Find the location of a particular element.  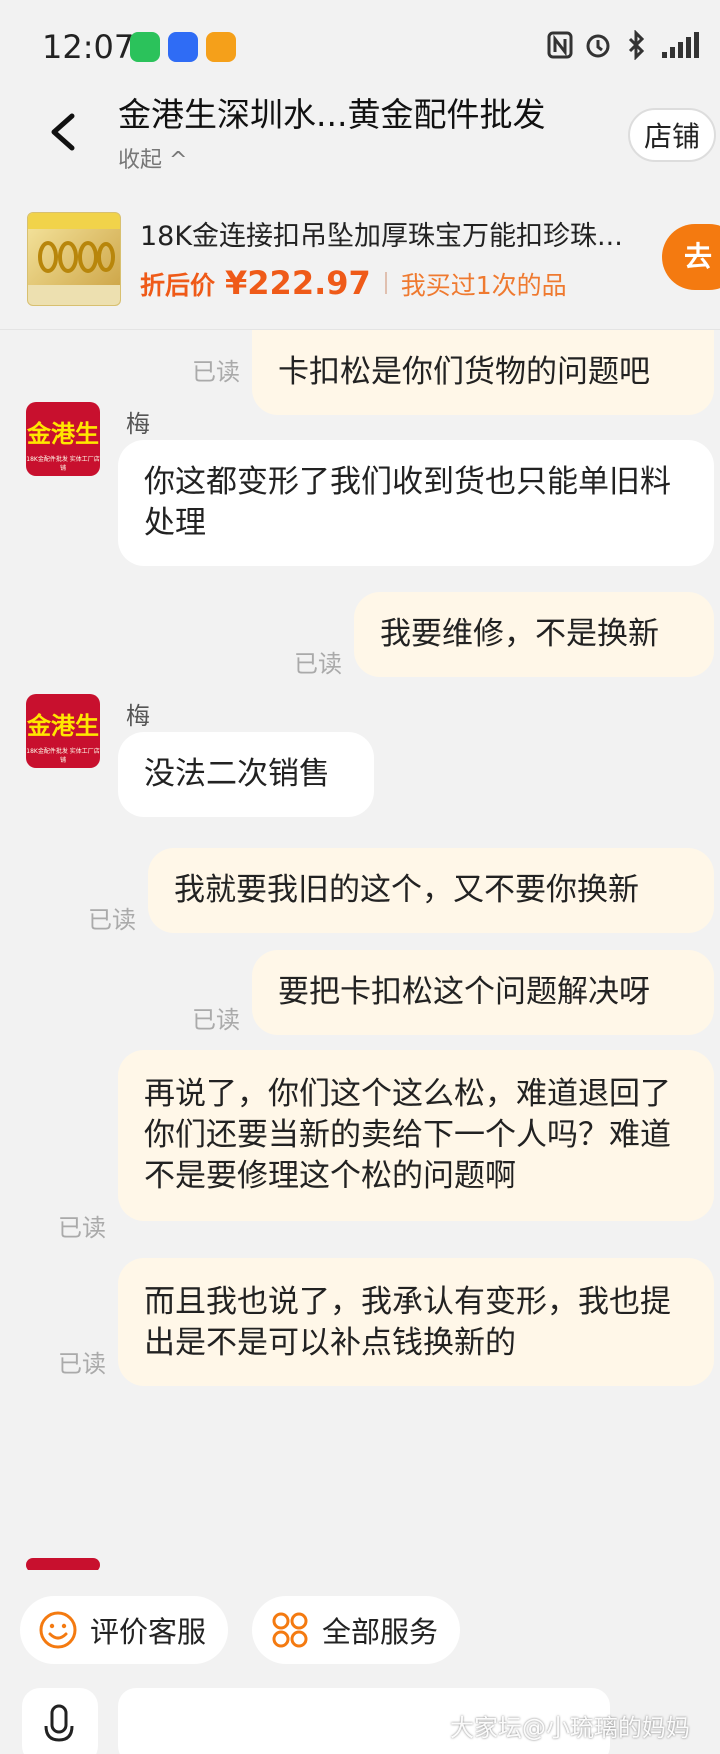

chat-header: 金港生深圳水...黄金配件批发 收起 ^ 店铺 is located at coordinates (360, 130).